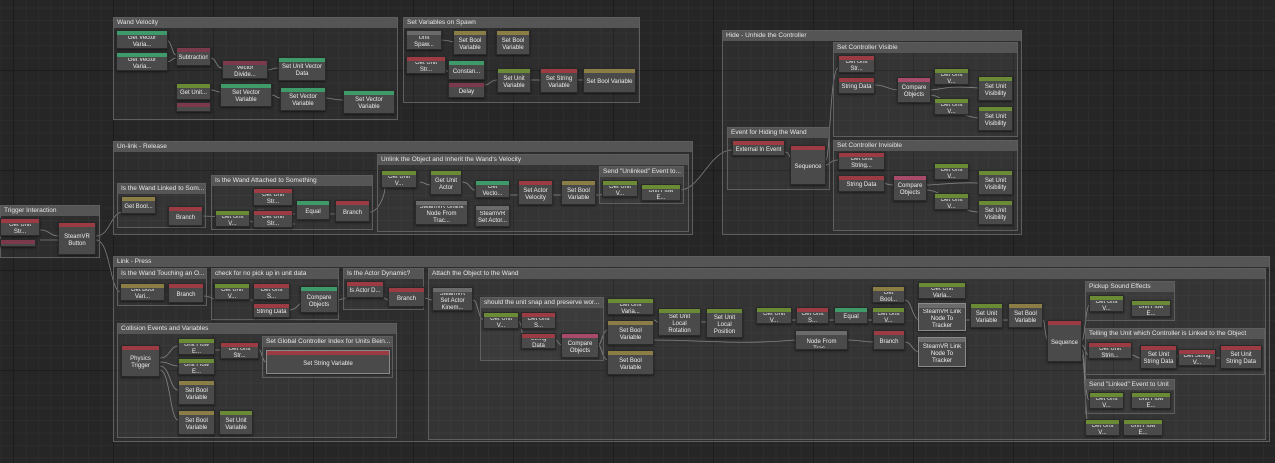 This screenshot has height=463, width=1275. Describe the element at coordinates (758, 148) in the screenshot. I see `external-in-event-node: External In Event` at that location.